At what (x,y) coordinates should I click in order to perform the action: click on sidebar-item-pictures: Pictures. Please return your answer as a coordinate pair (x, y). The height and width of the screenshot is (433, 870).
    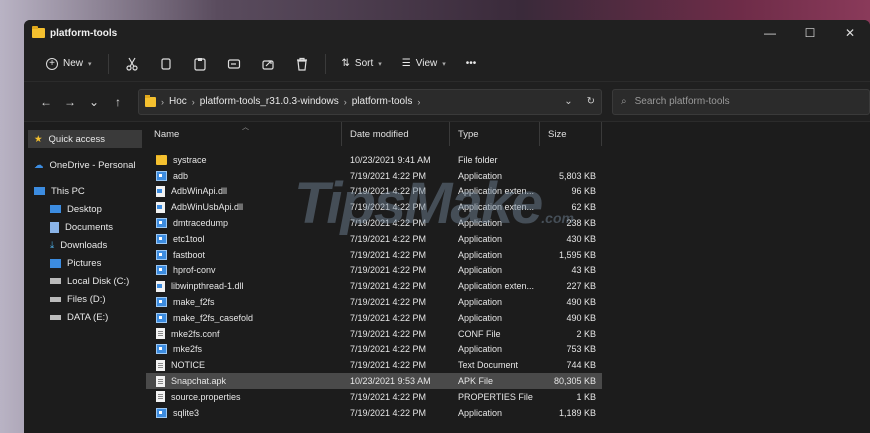
    Looking at the image, I should click on (85, 263).